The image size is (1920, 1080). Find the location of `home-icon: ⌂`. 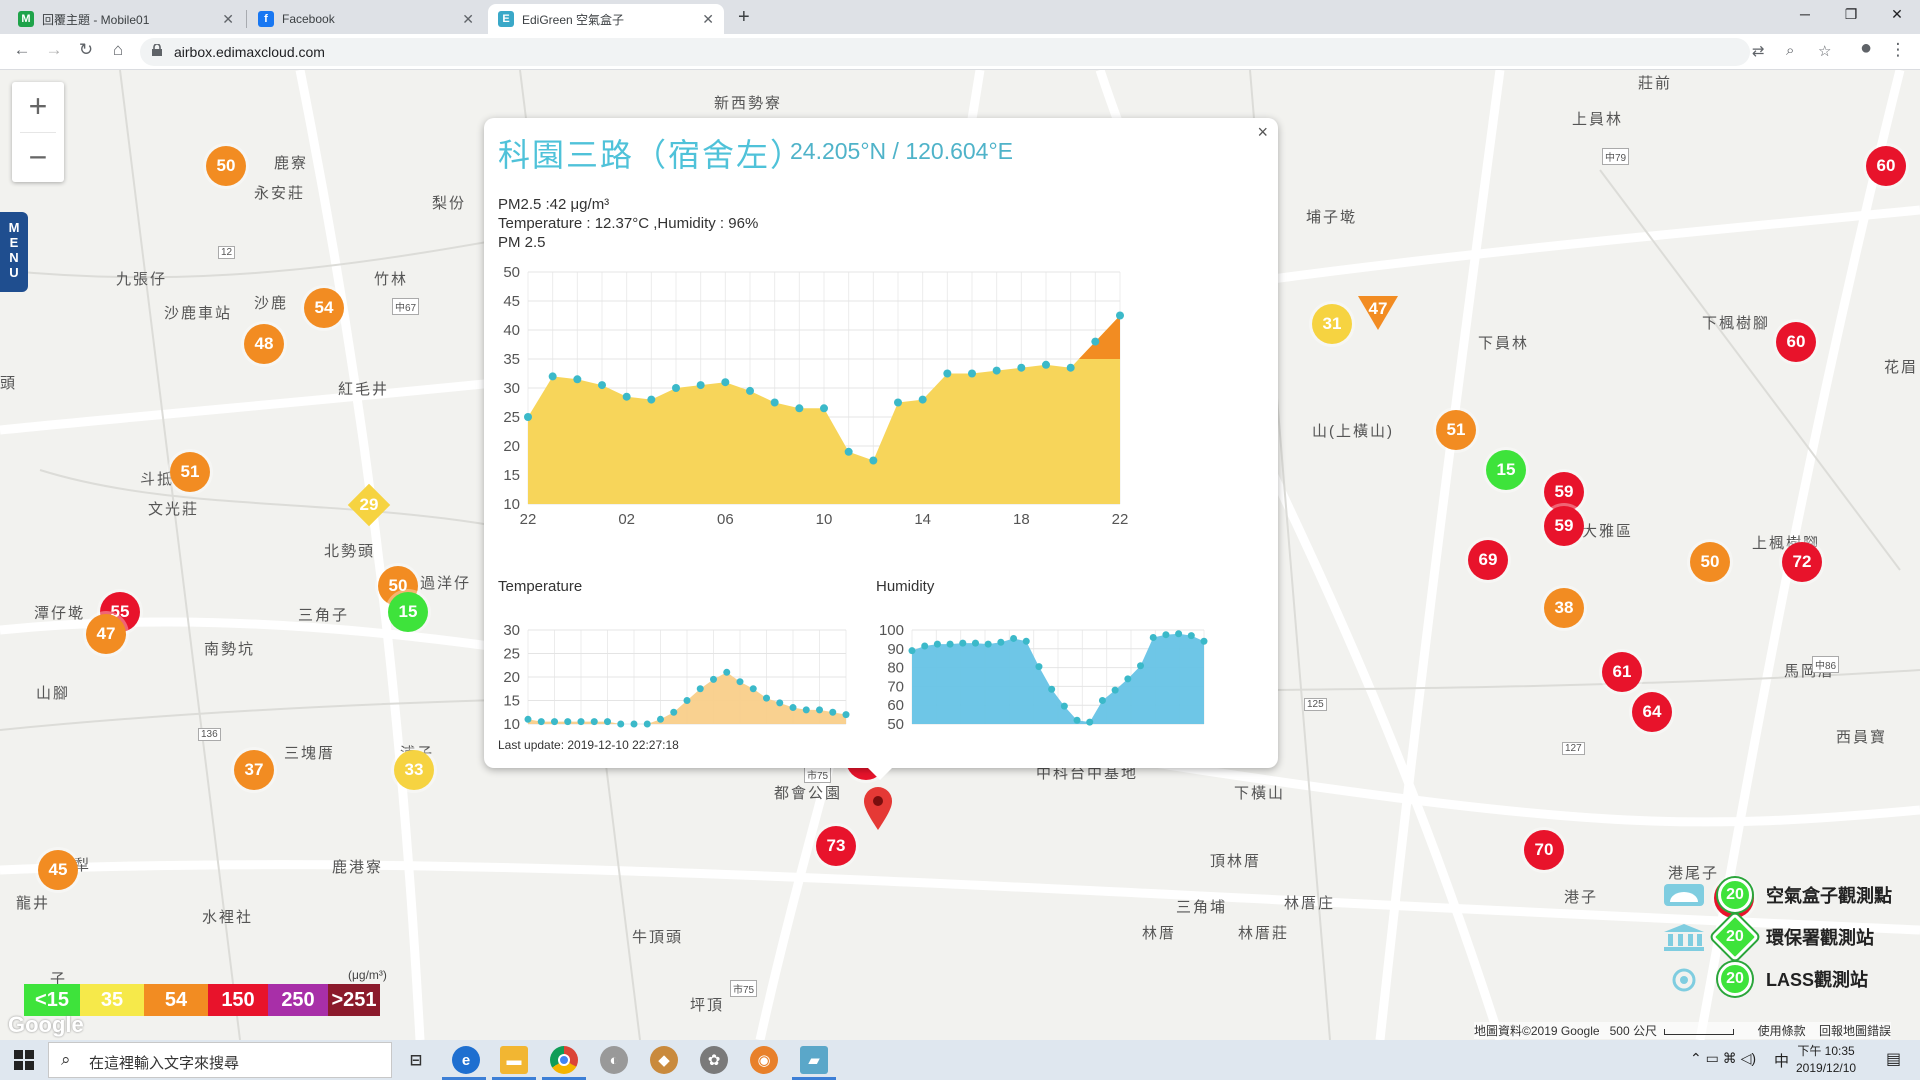

home-icon: ⌂ is located at coordinates (118, 50).